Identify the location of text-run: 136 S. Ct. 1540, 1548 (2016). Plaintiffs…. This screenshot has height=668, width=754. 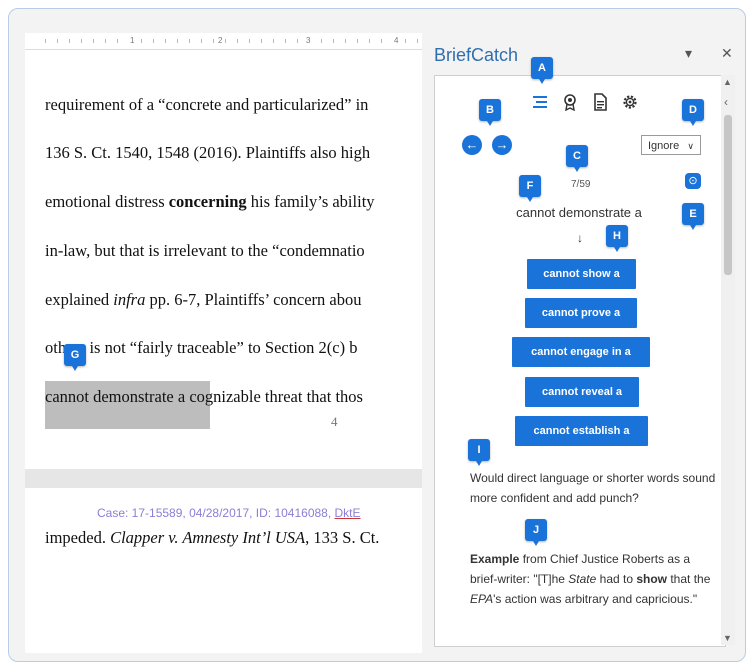
(208, 152).